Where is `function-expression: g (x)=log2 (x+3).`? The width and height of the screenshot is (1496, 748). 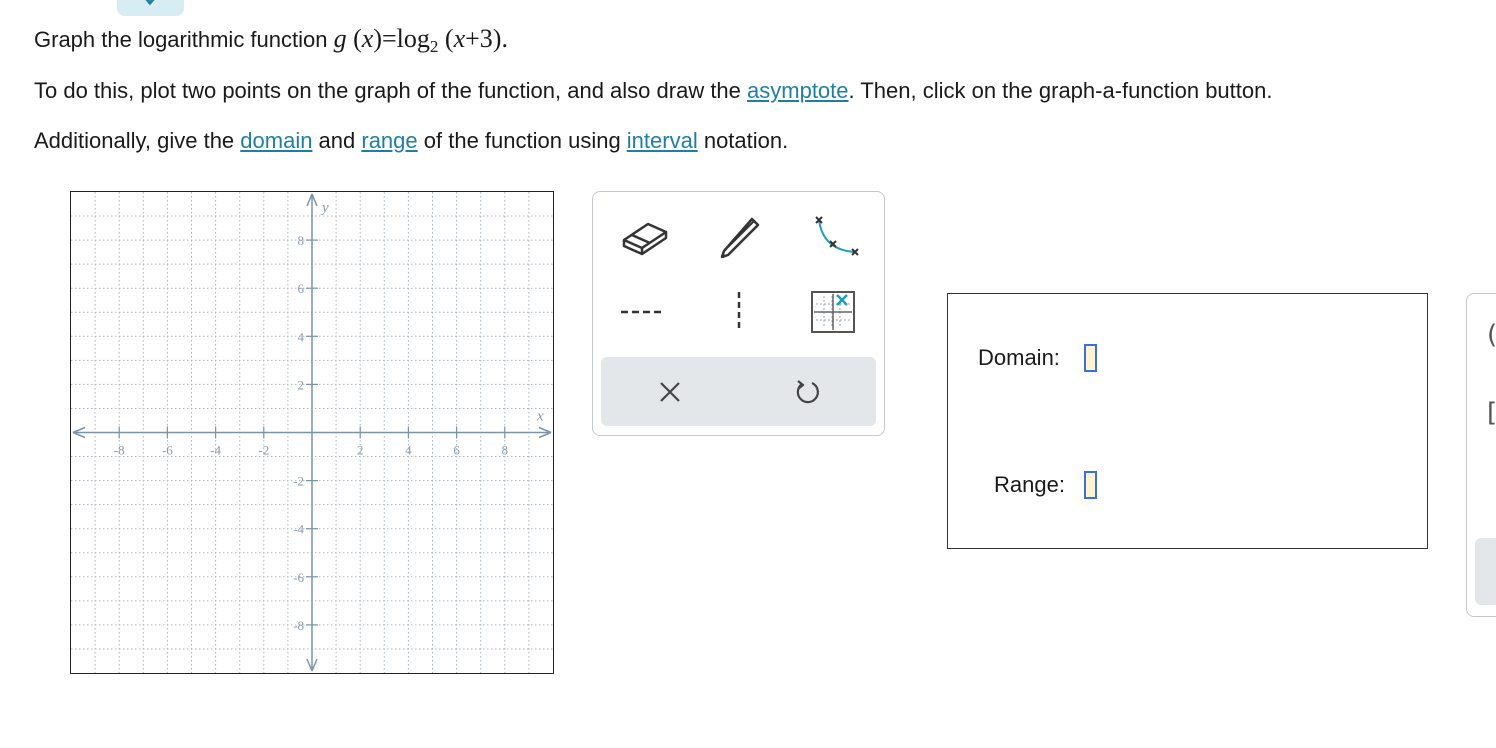 function-expression: g (x)=log2 (x+3). is located at coordinates (420, 40).